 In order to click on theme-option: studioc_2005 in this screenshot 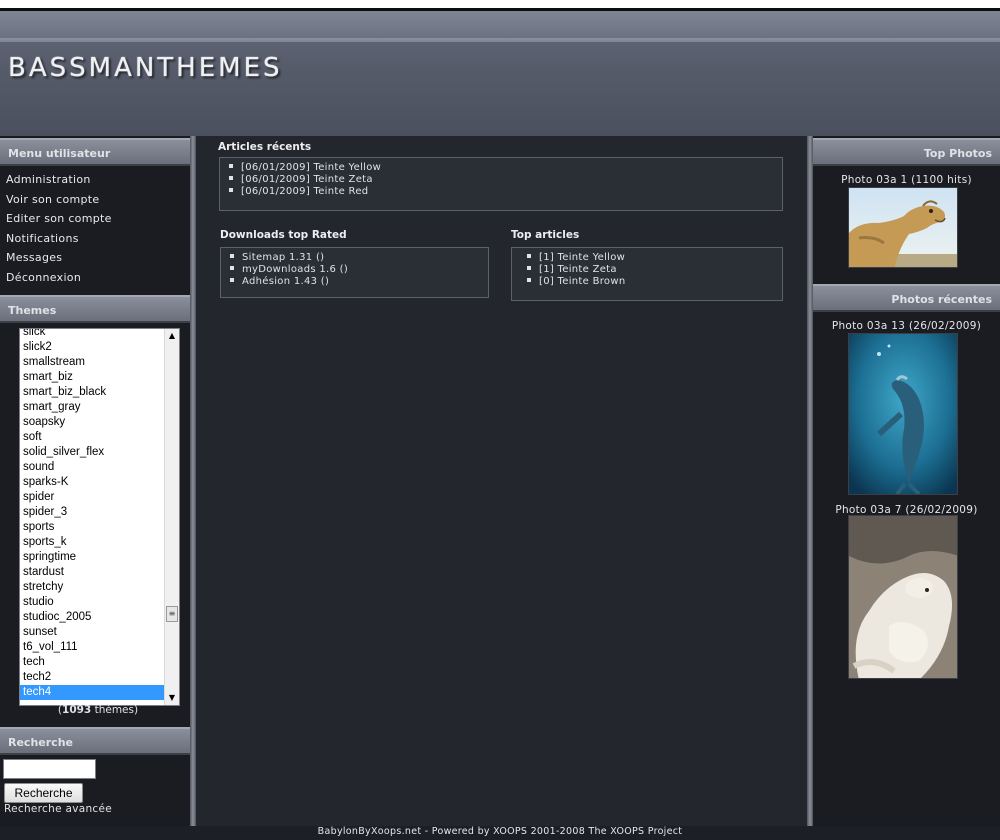, I will do `click(92, 617)`.